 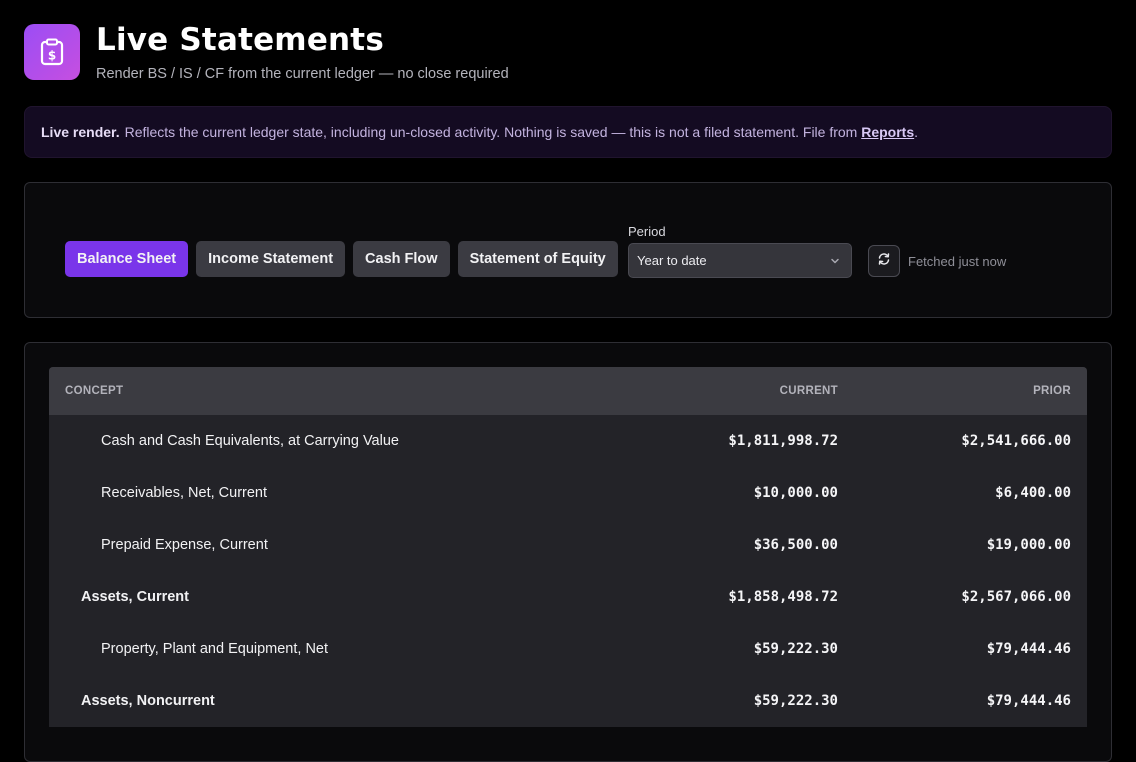 What do you see at coordinates (135, 597) in the screenshot?
I see `concept-cell: Assets, Current` at bounding box center [135, 597].